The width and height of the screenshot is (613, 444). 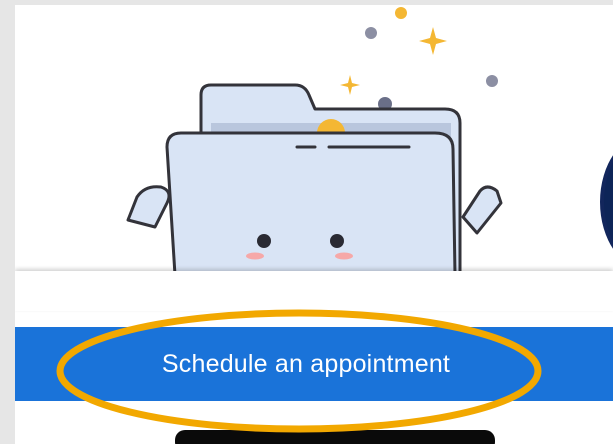 I want to click on mascot-eye-left, so click(x=264, y=241).